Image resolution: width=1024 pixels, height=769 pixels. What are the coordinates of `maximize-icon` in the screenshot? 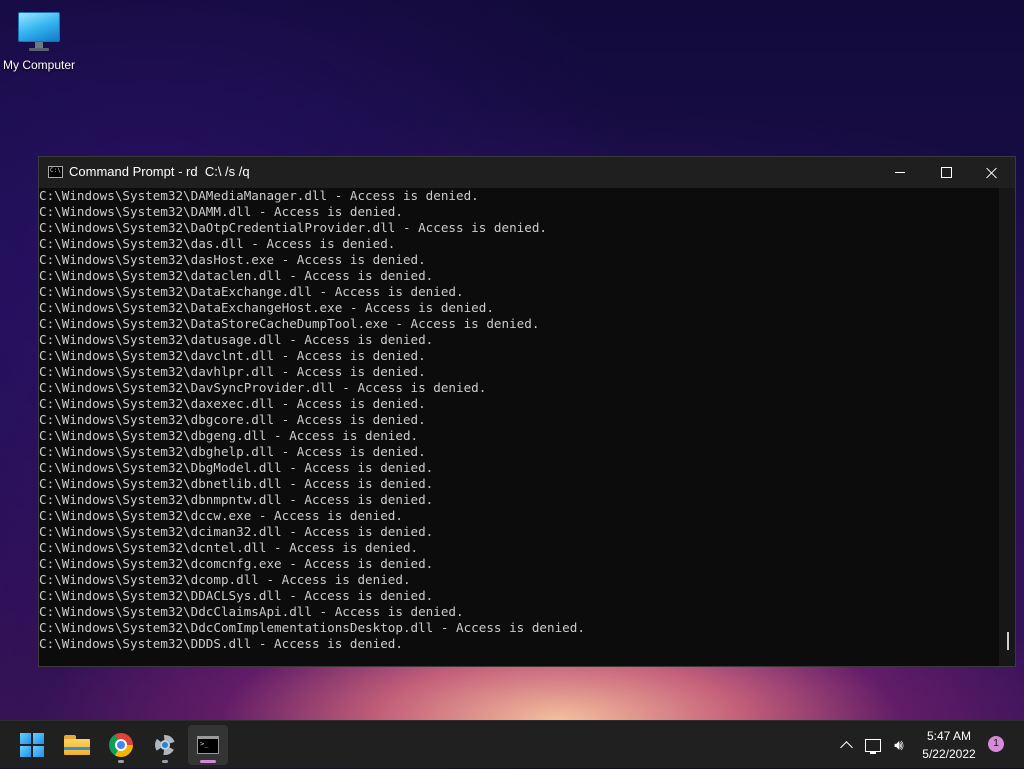 It's located at (946, 172).